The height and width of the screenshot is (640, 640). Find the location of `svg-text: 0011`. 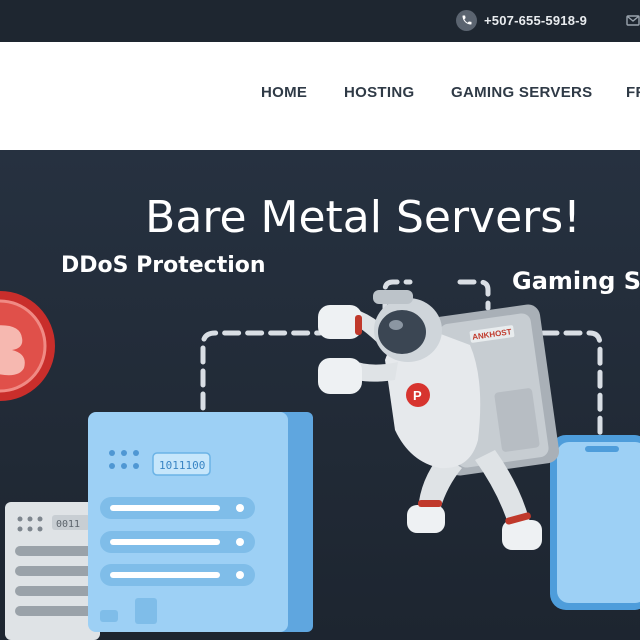

svg-text: 0011 is located at coordinates (68, 524).